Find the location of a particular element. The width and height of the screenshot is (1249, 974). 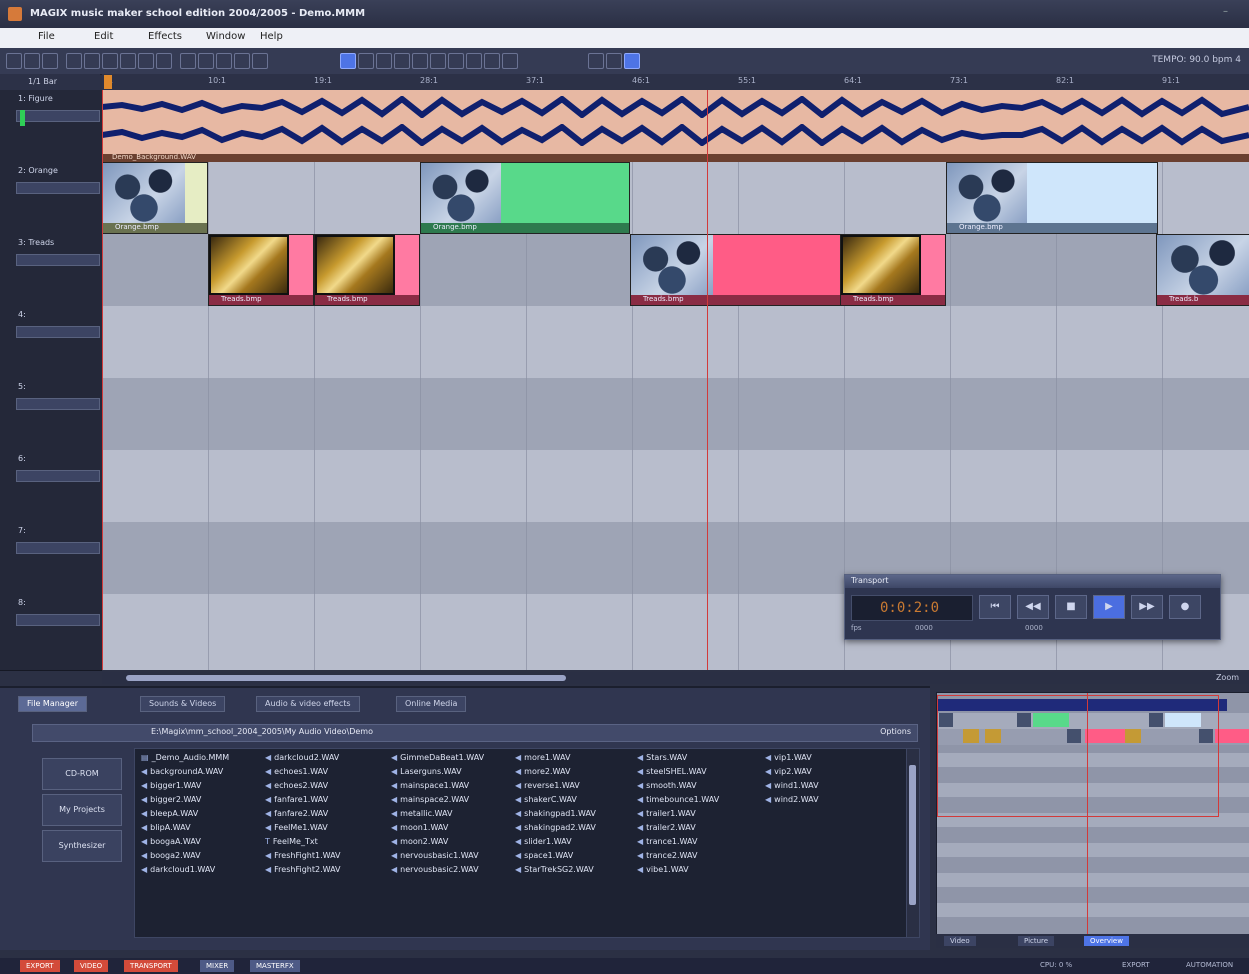

group-icon is located at coordinates (206, 61).